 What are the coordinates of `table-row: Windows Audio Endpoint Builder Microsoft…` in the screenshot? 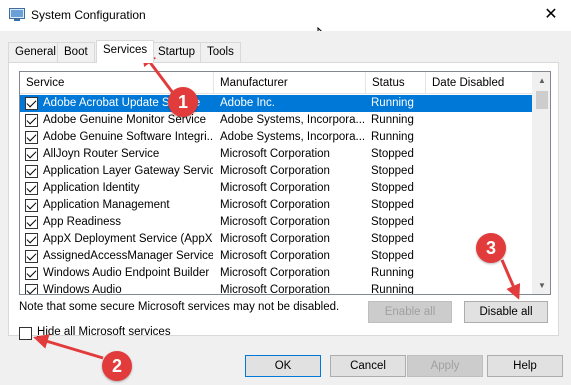 It's located at (276, 273).